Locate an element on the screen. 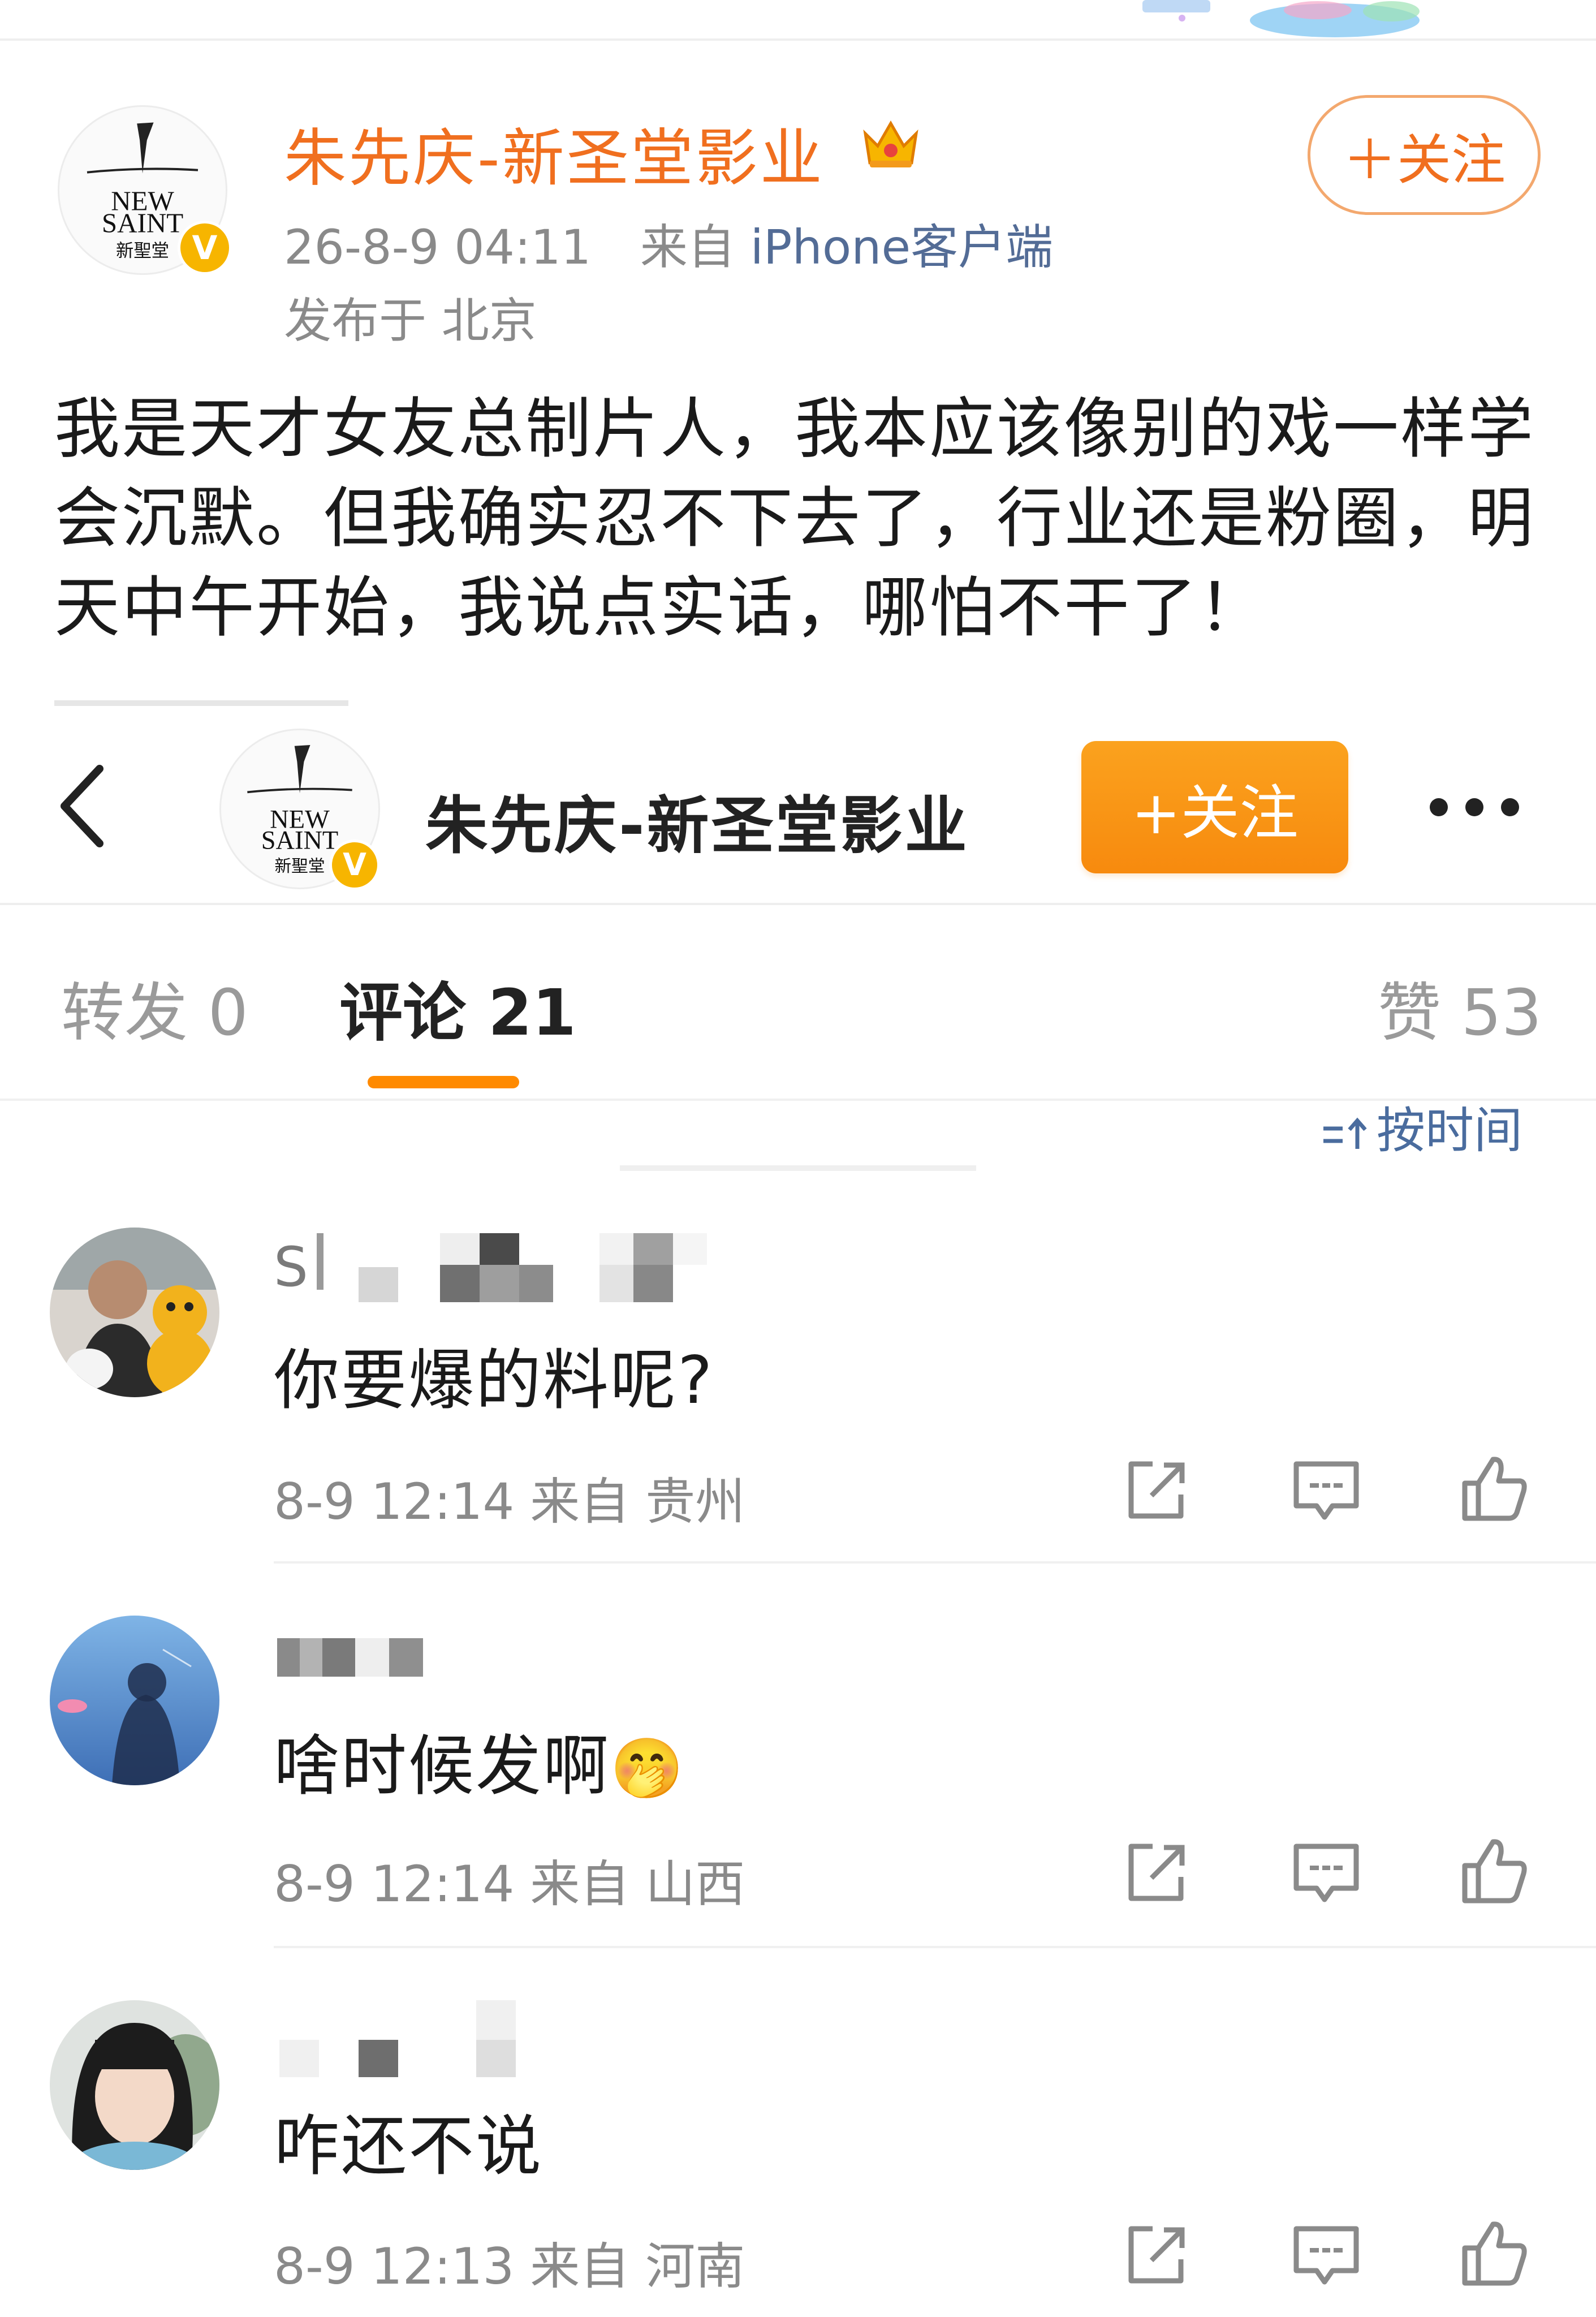 The height and width of the screenshot is (2317, 1596). post-timestamp: 26-8-9 04:11 is located at coordinates (438, 247).